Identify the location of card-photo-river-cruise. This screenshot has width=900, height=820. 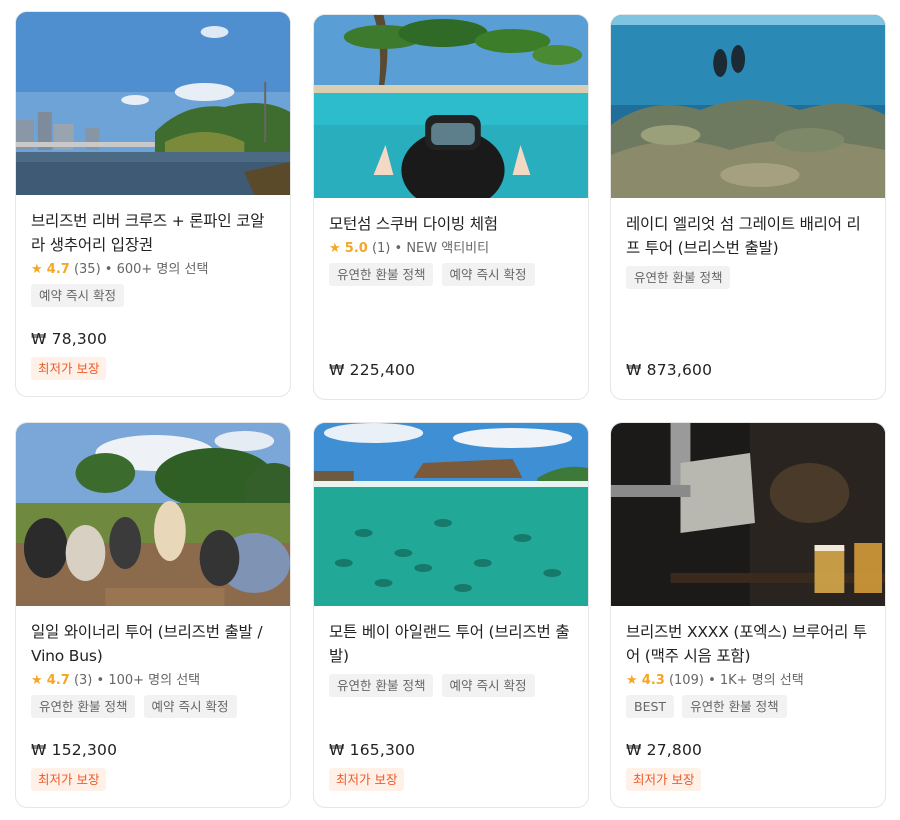
(153, 103).